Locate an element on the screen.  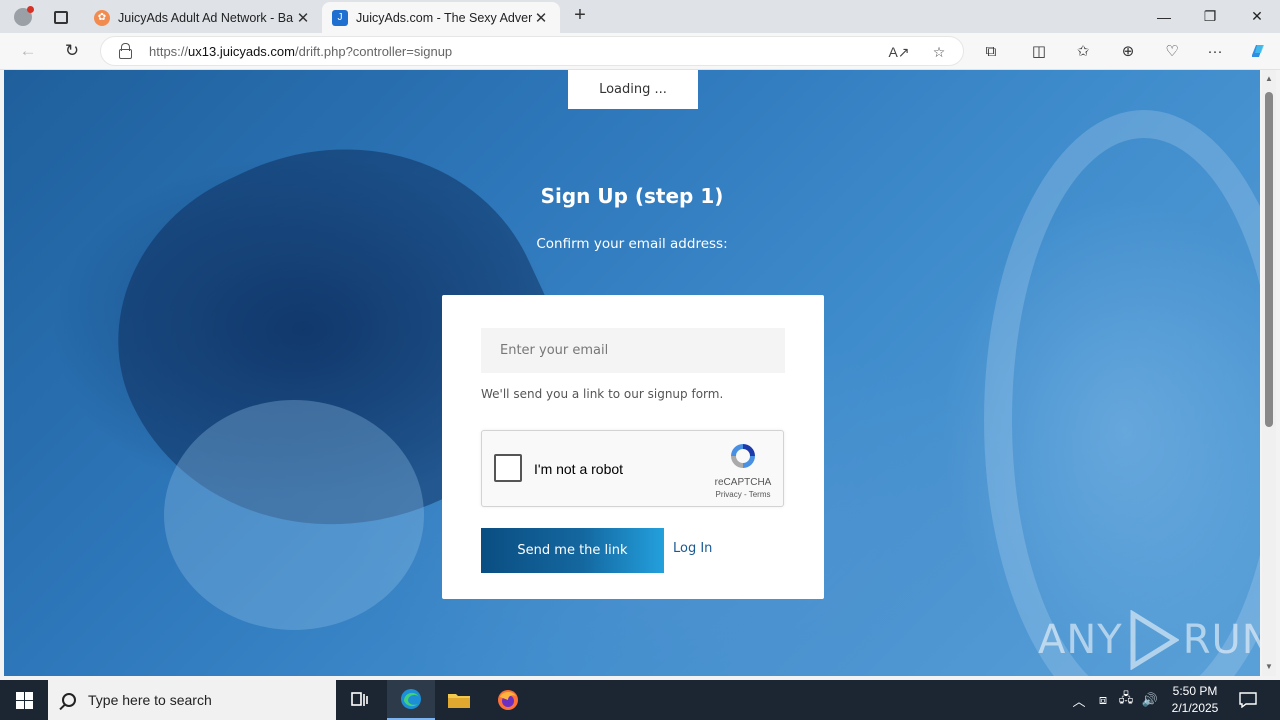
recaptcha-brand: reCAPTCHA is located at coordinates (743, 482).